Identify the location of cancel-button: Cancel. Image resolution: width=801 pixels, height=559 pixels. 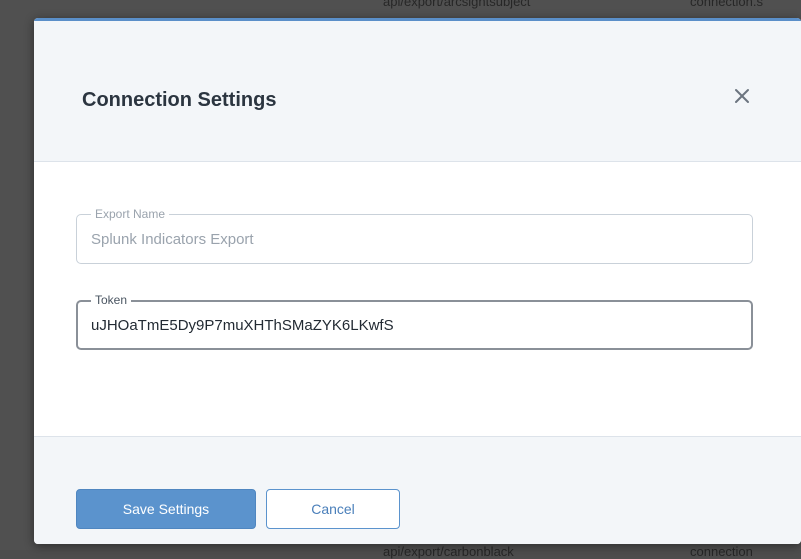
(333, 509).